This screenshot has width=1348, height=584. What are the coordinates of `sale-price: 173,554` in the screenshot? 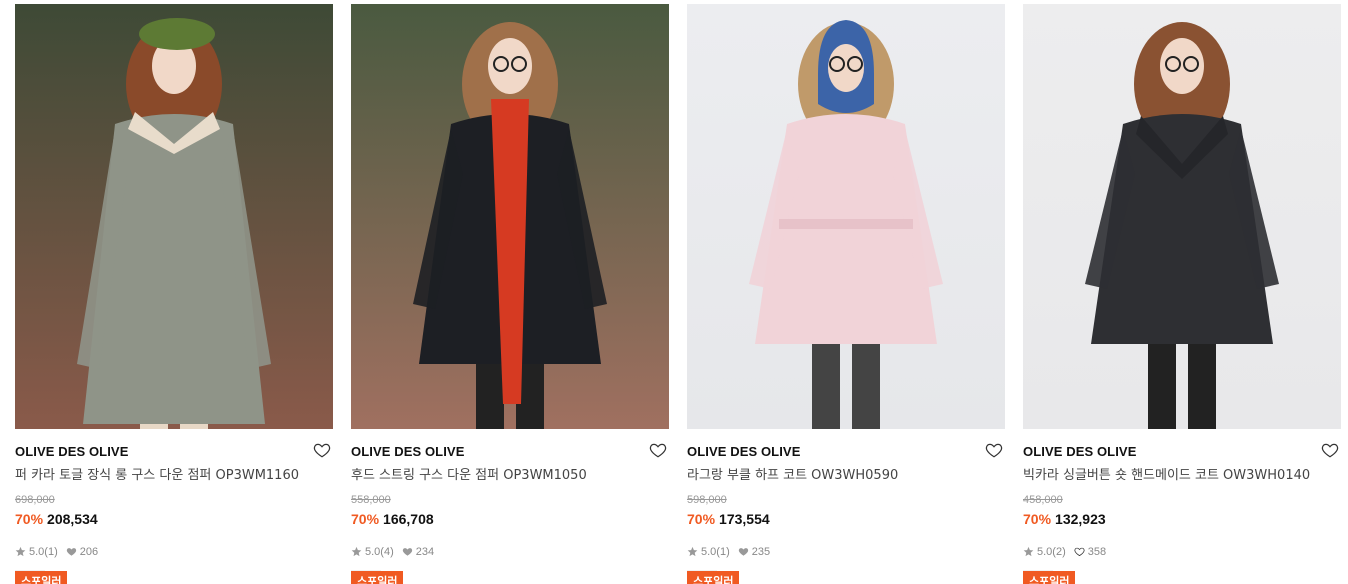 It's located at (744, 519).